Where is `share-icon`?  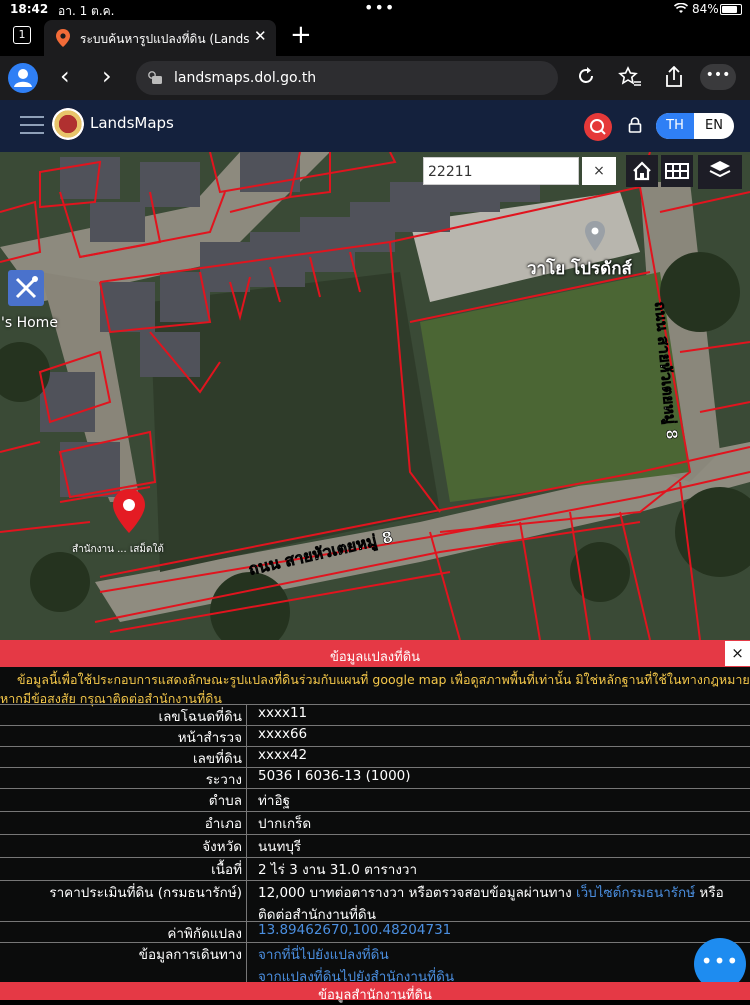 share-icon is located at coordinates (674, 77).